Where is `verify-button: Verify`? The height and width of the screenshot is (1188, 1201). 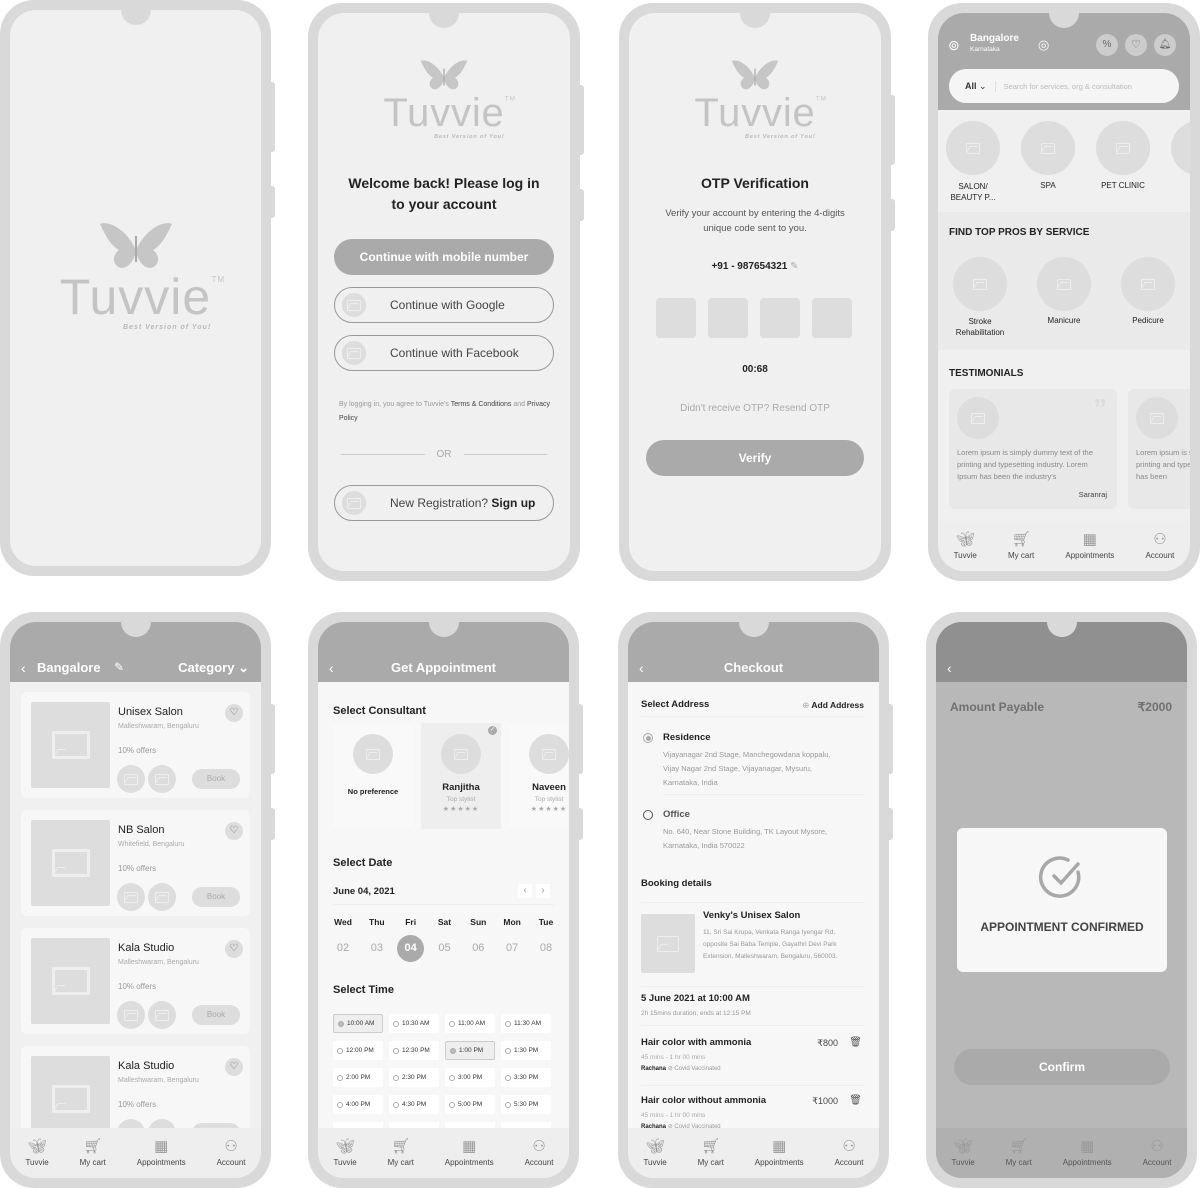
verify-button: Verify is located at coordinates (755, 458).